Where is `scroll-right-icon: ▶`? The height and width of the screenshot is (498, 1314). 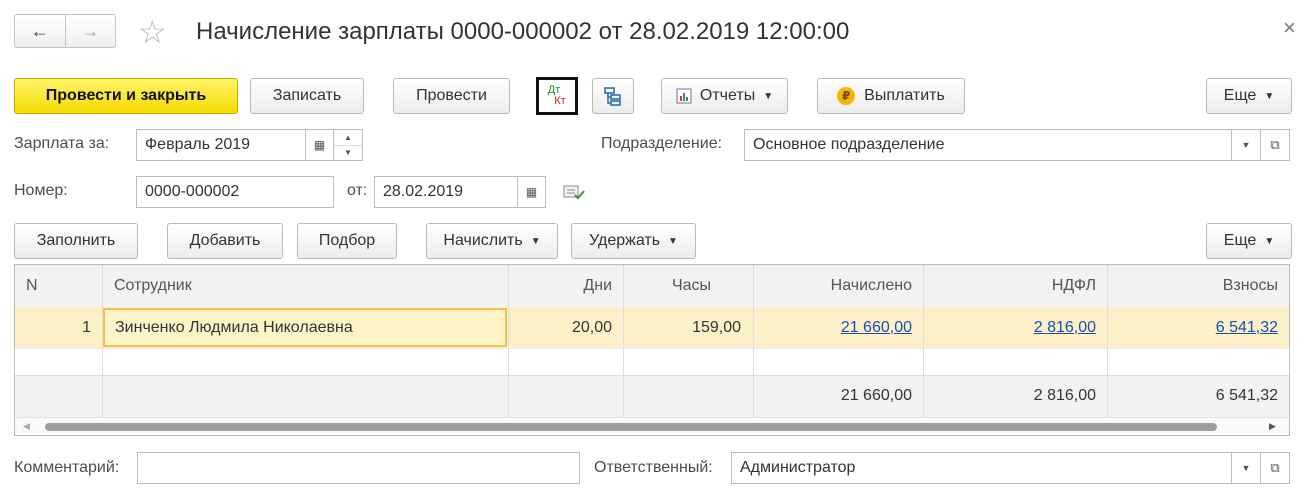
scroll-right-icon: ▶ is located at coordinates (1272, 426).